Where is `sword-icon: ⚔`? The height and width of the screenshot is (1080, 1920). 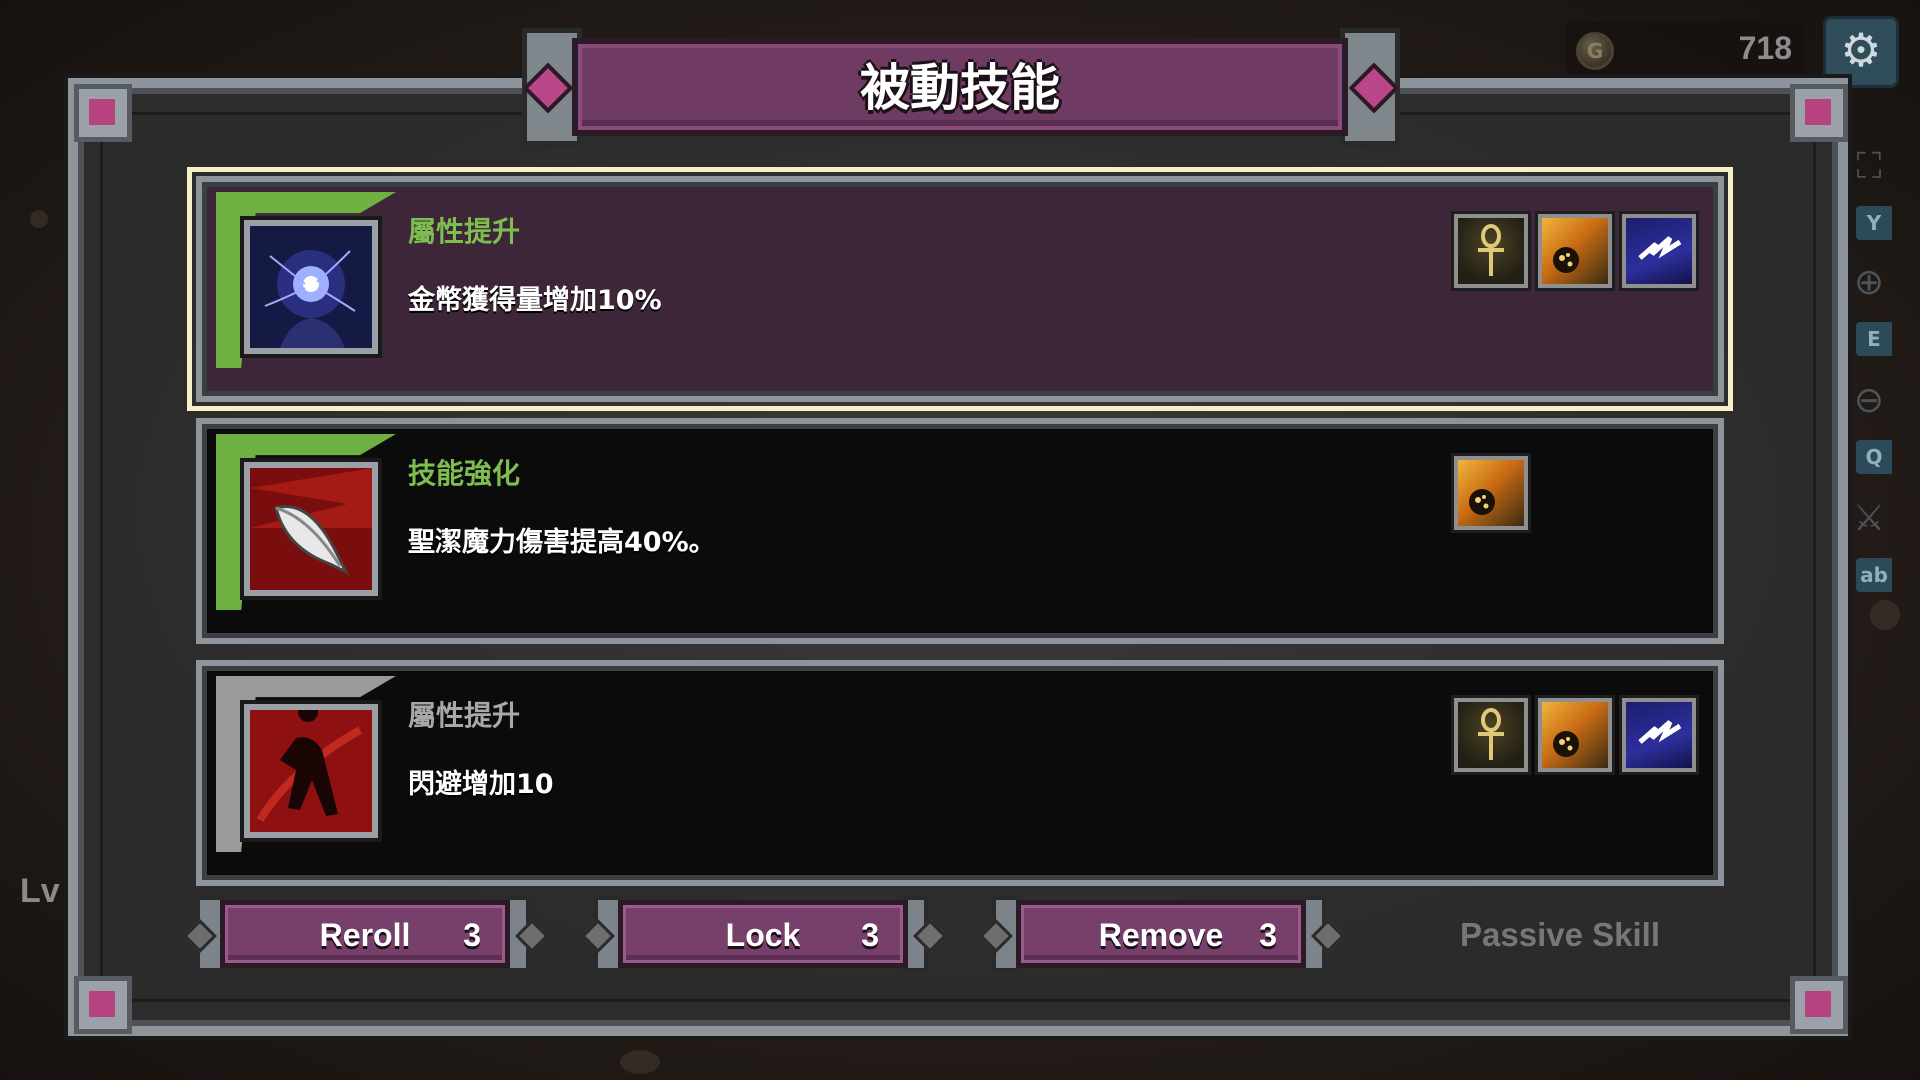
sword-icon: ⚔ is located at coordinates (1869, 519).